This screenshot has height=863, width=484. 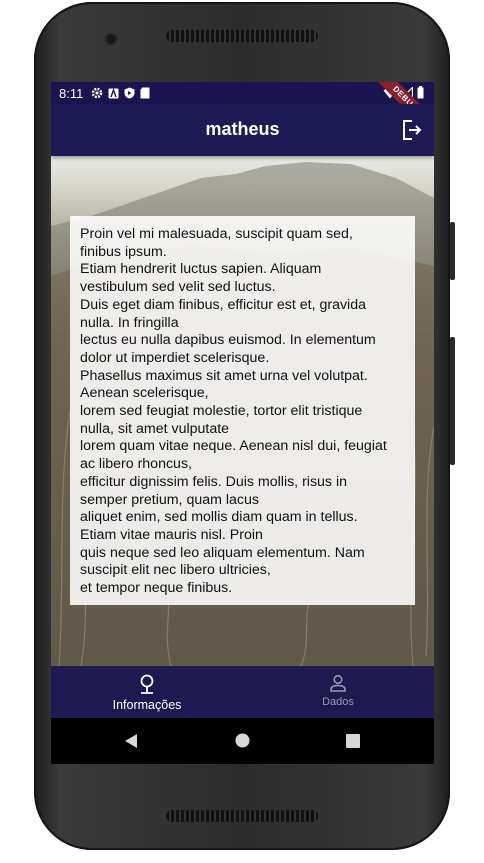 I want to click on top-speaker, so click(x=242, y=36).